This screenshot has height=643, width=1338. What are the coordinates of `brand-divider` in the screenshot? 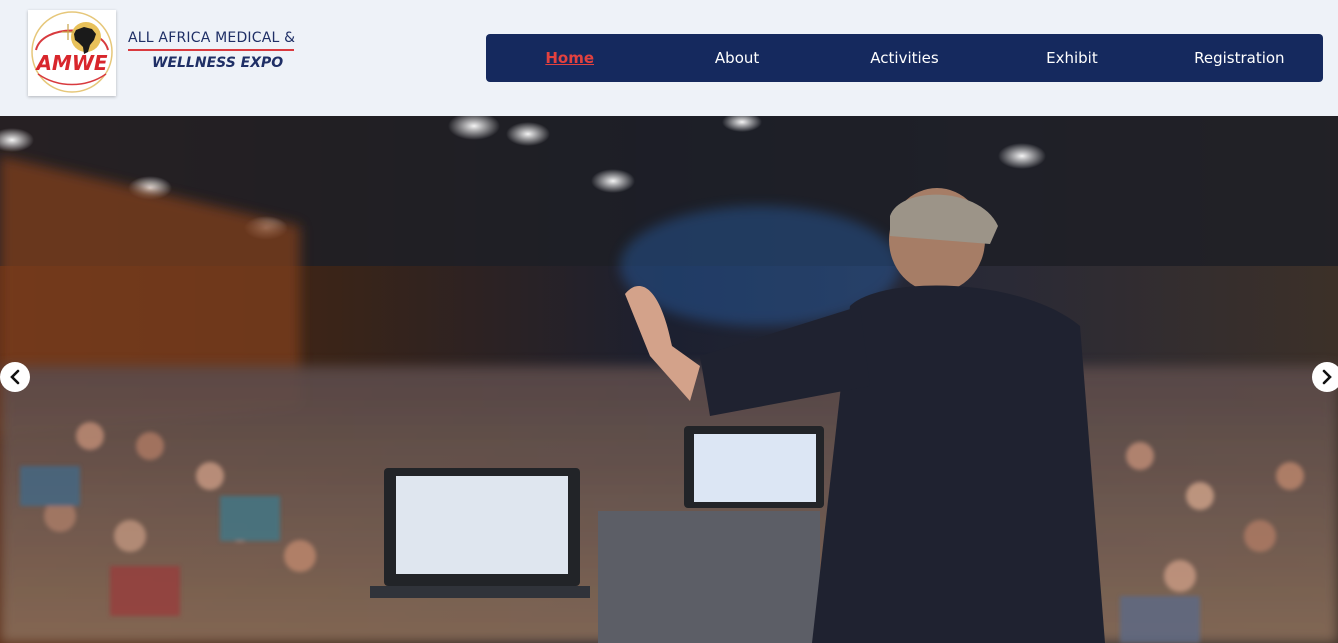 It's located at (211, 50).